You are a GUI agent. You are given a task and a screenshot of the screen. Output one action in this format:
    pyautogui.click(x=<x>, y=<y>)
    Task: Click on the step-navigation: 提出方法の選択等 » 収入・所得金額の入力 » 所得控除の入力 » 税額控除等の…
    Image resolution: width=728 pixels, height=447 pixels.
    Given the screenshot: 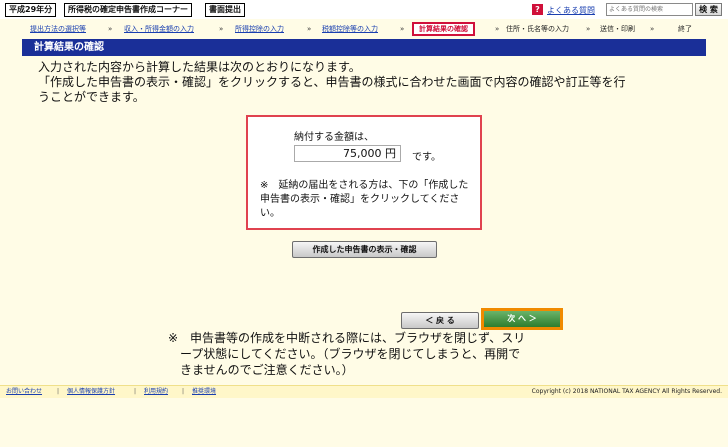 What is the action you would take?
    pyautogui.click(x=364, y=29)
    